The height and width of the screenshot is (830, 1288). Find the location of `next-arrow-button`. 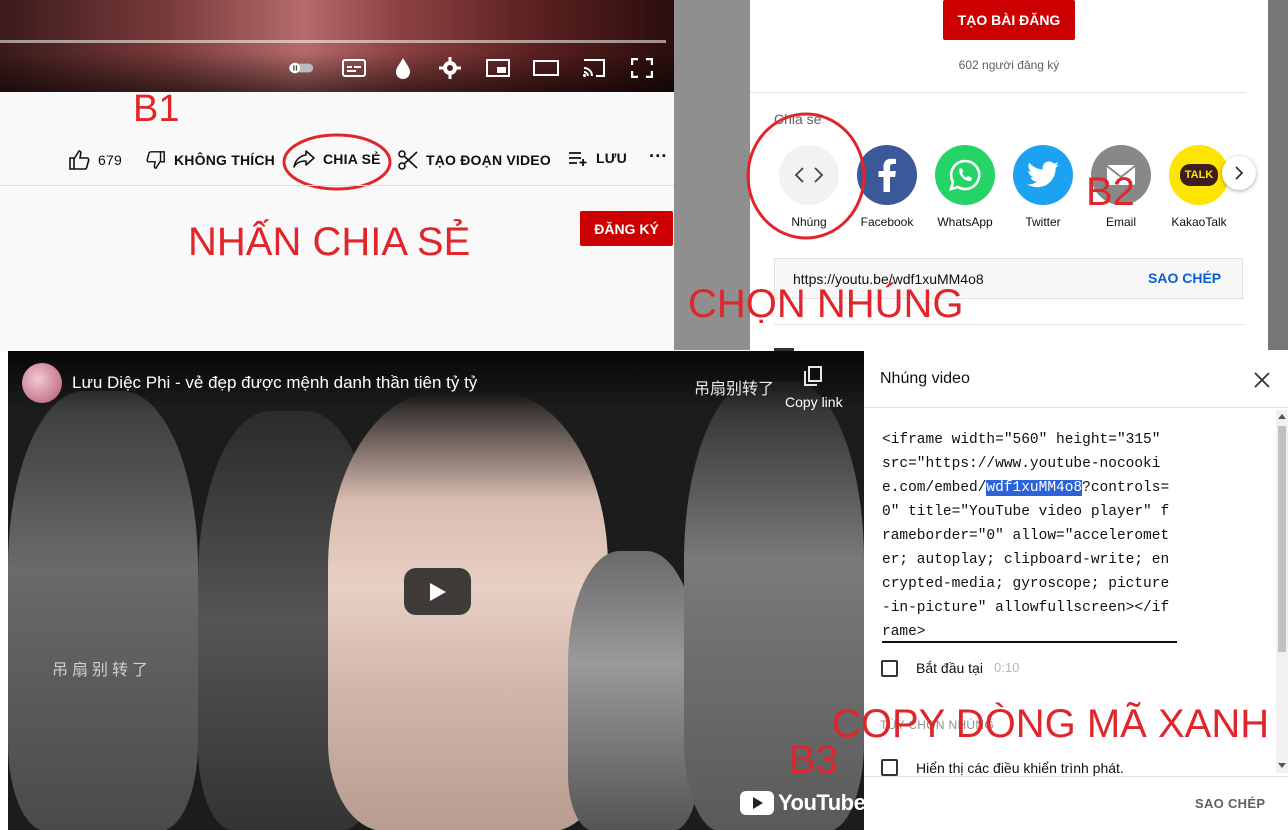

next-arrow-button is located at coordinates (1239, 173).